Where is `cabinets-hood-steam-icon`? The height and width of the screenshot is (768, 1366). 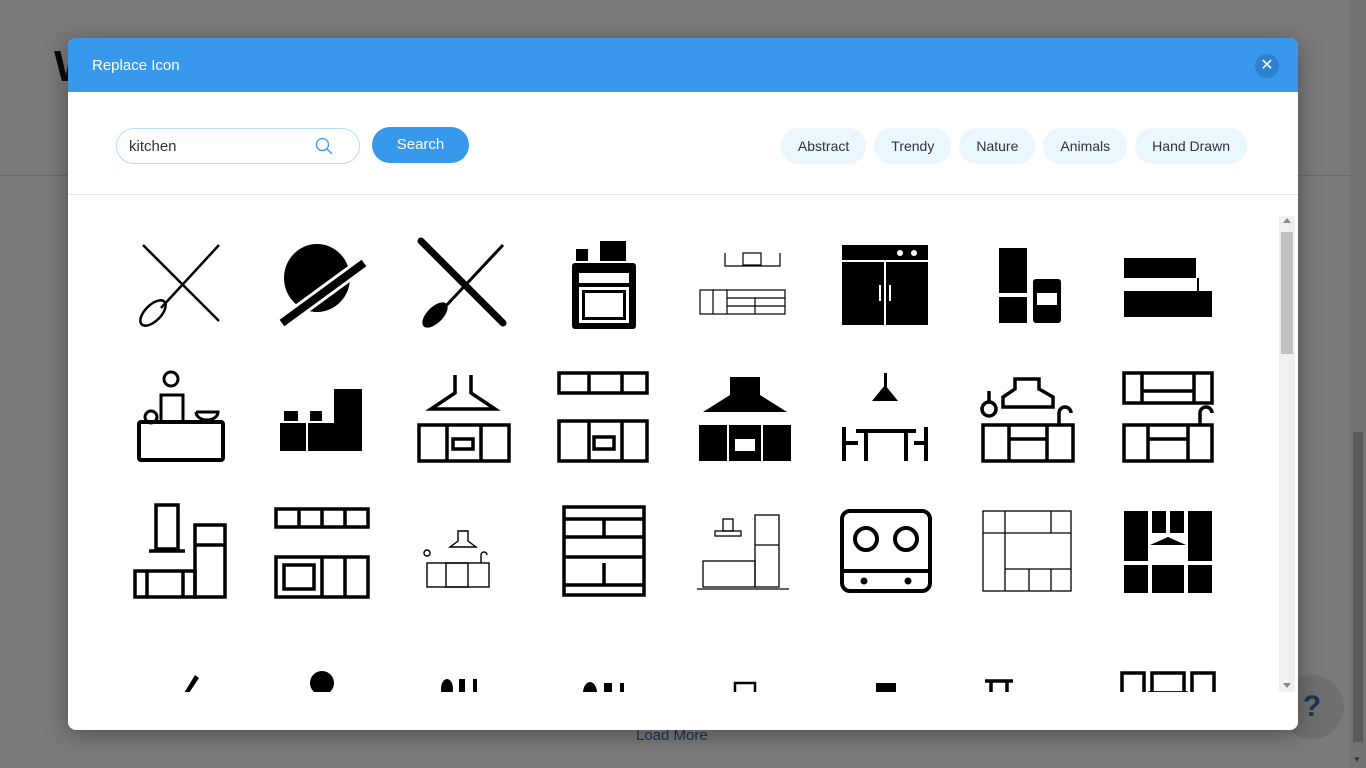 cabinets-hood-steam-icon is located at coordinates (1167, 681).